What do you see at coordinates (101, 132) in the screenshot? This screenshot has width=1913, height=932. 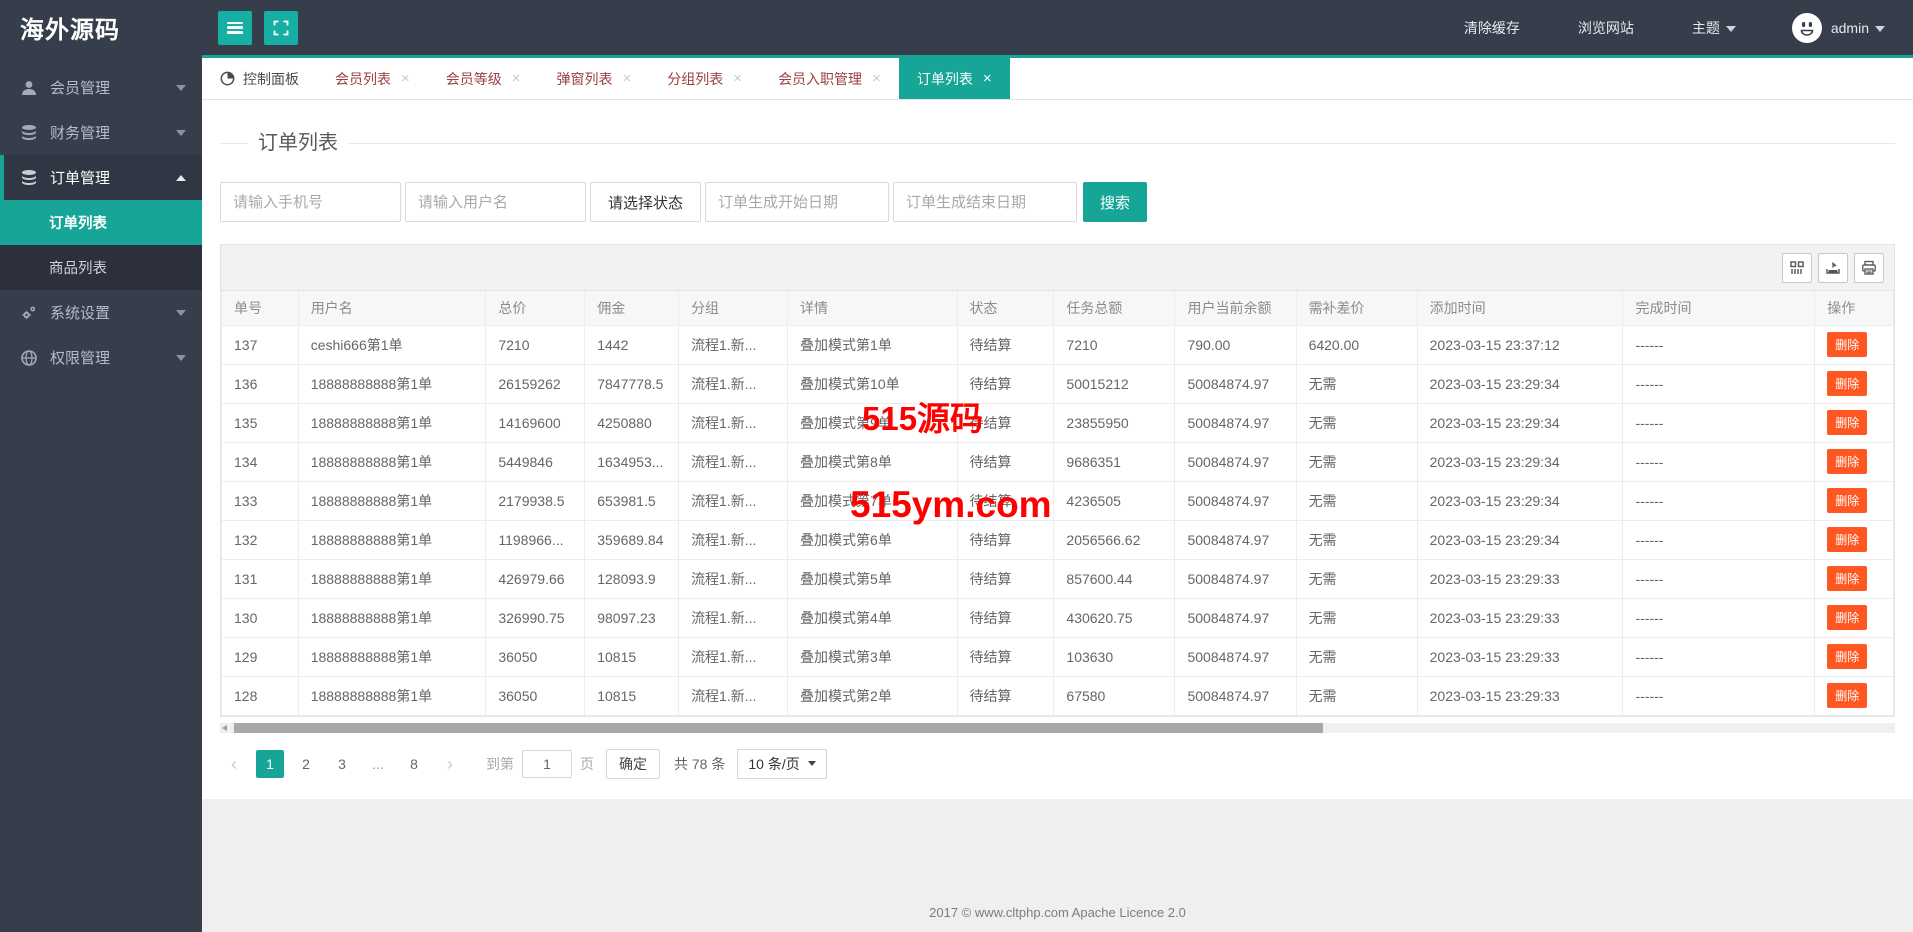 I see `sidebar-item-finance-management: 财务管理` at bounding box center [101, 132].